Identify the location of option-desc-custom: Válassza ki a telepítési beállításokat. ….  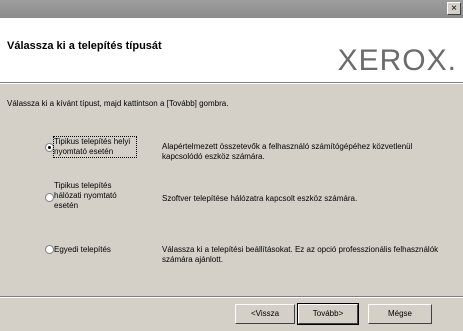
(300, 254).